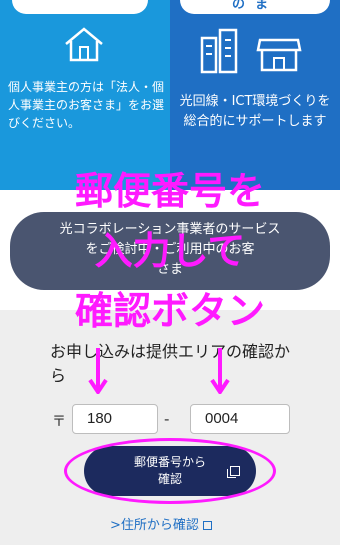 The image size is (340, 545). I want to click on individual-business-note: 個人事業主の方は「法人・個人事業主のお客さま」をお選びください。, so click(86, 105).